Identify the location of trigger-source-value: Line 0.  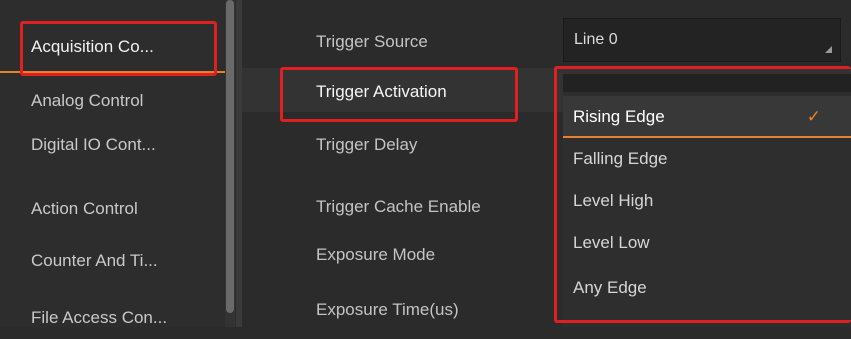
(596, 39).